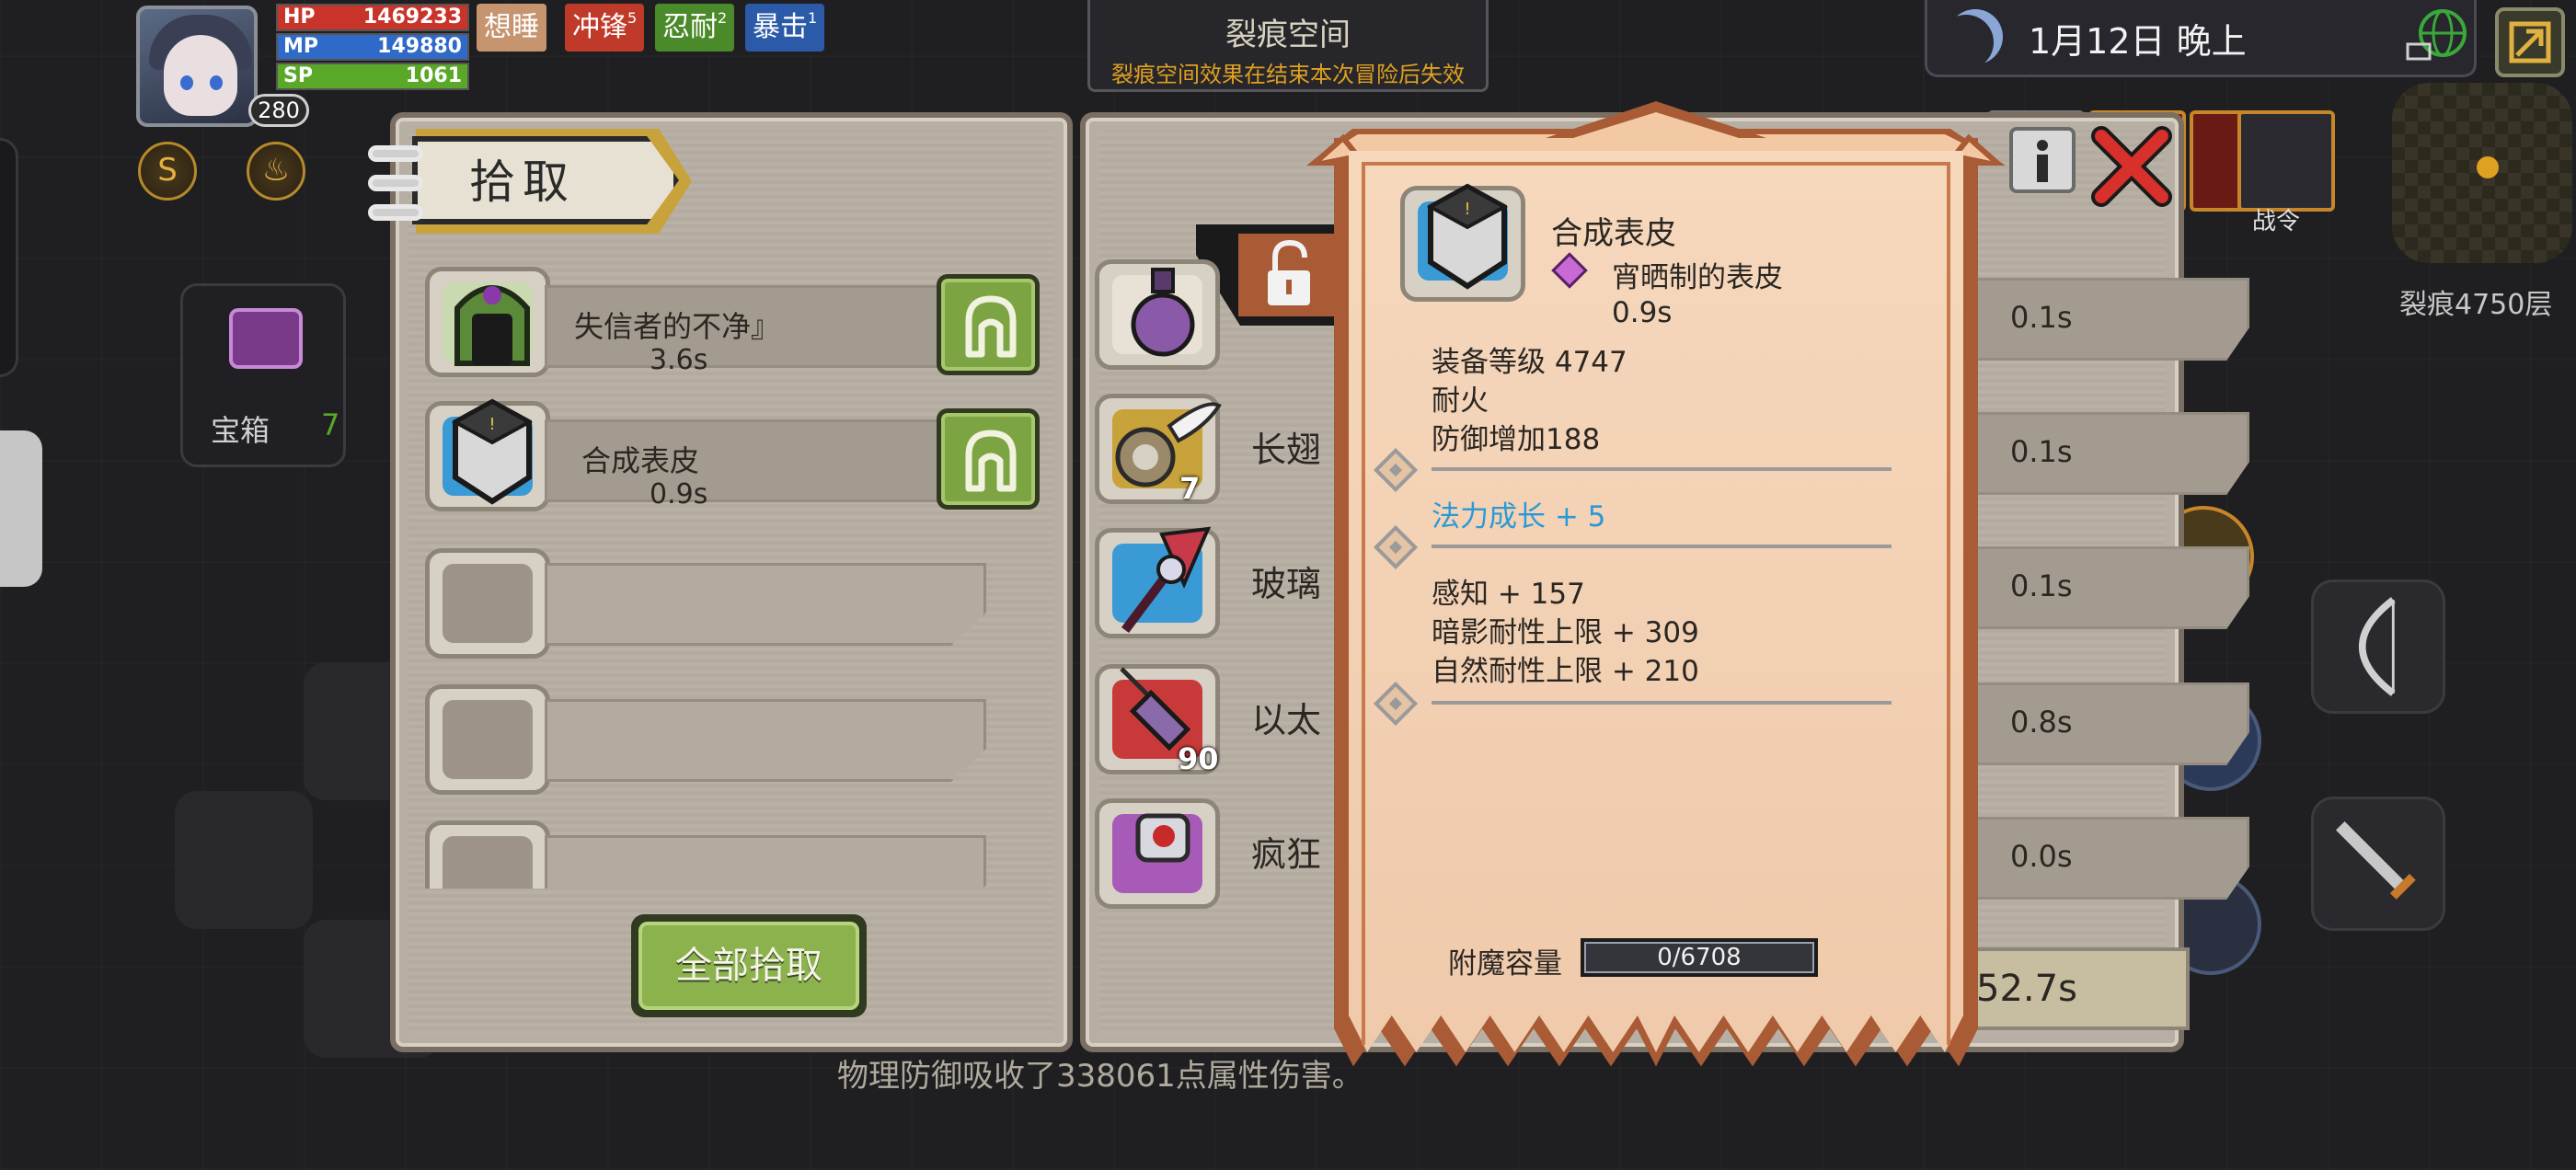 This screenshot has height=1170, width=2576. I want to click on chest-count: 7, so click(330, 424).